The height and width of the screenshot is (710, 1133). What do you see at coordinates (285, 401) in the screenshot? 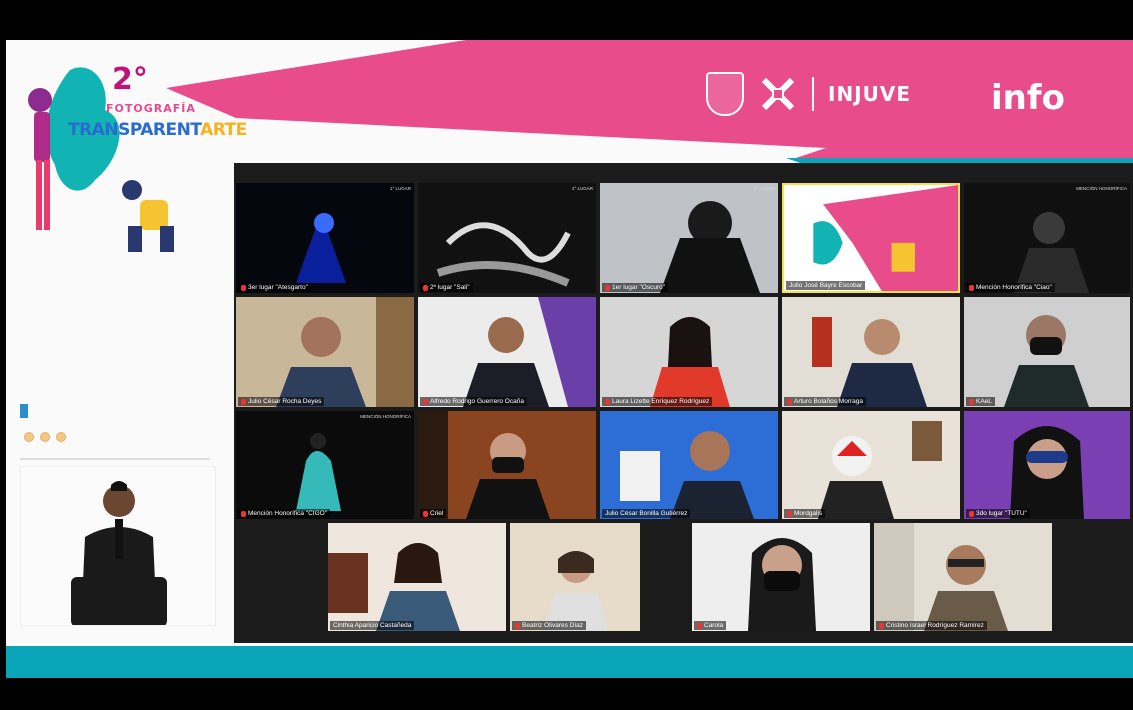
I see `participant-name-text: Julio César Rocha Deyes` at bounding box center [285, 401].